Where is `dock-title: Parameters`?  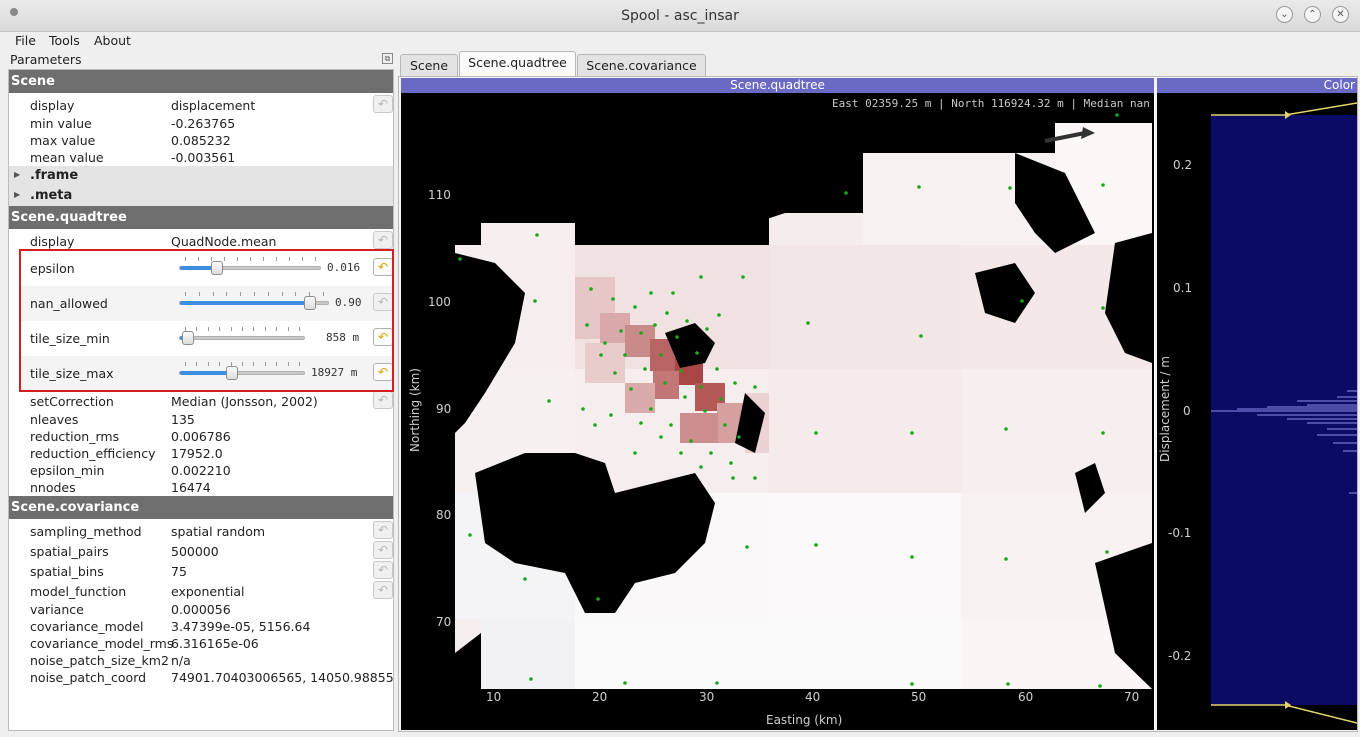 dock-title: Parameters is located at coordinates (46, 59).